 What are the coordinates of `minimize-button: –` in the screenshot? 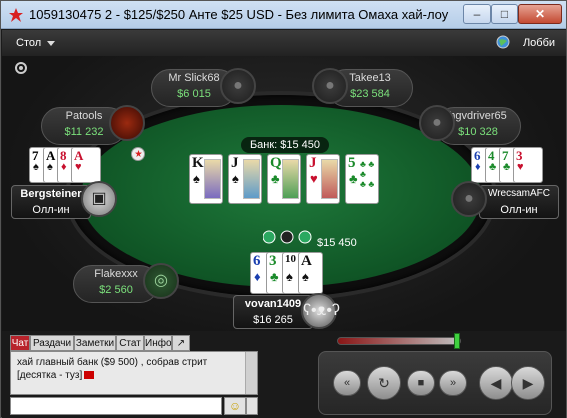 It's located at (477, 14).